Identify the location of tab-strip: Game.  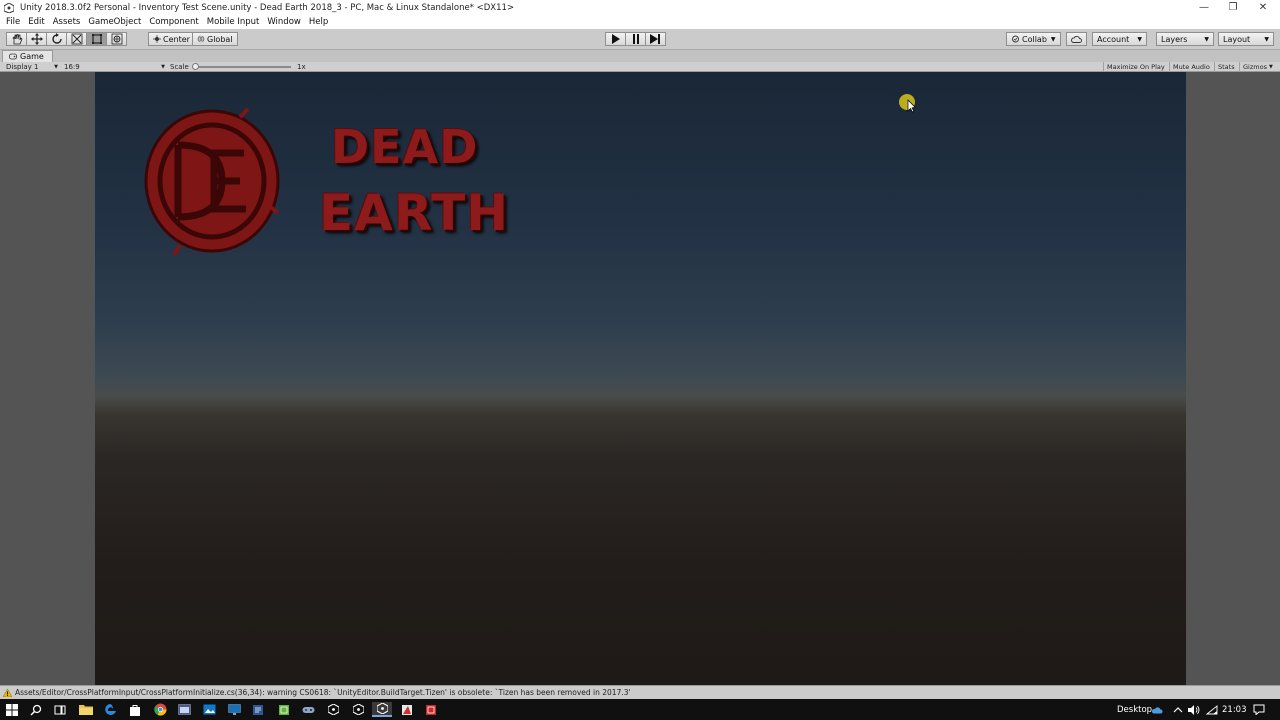
(640, 56).